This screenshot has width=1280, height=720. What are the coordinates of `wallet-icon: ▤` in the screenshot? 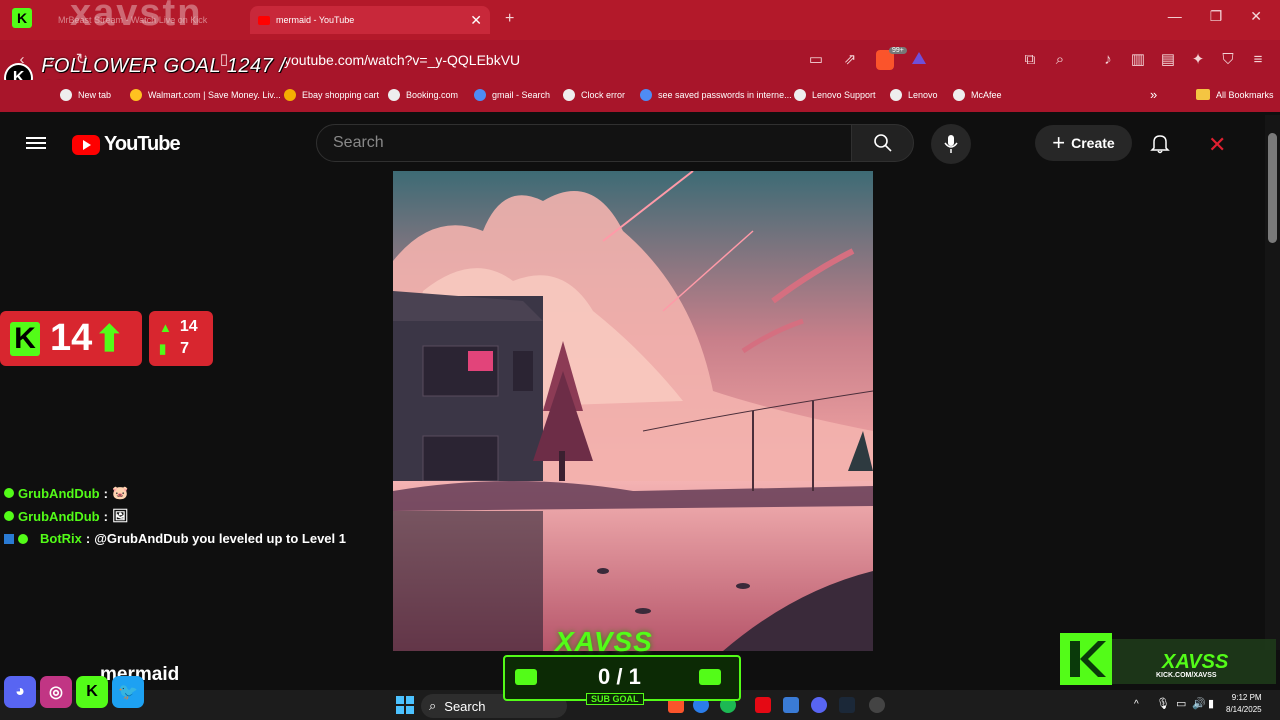 It's located at (1168, 60).